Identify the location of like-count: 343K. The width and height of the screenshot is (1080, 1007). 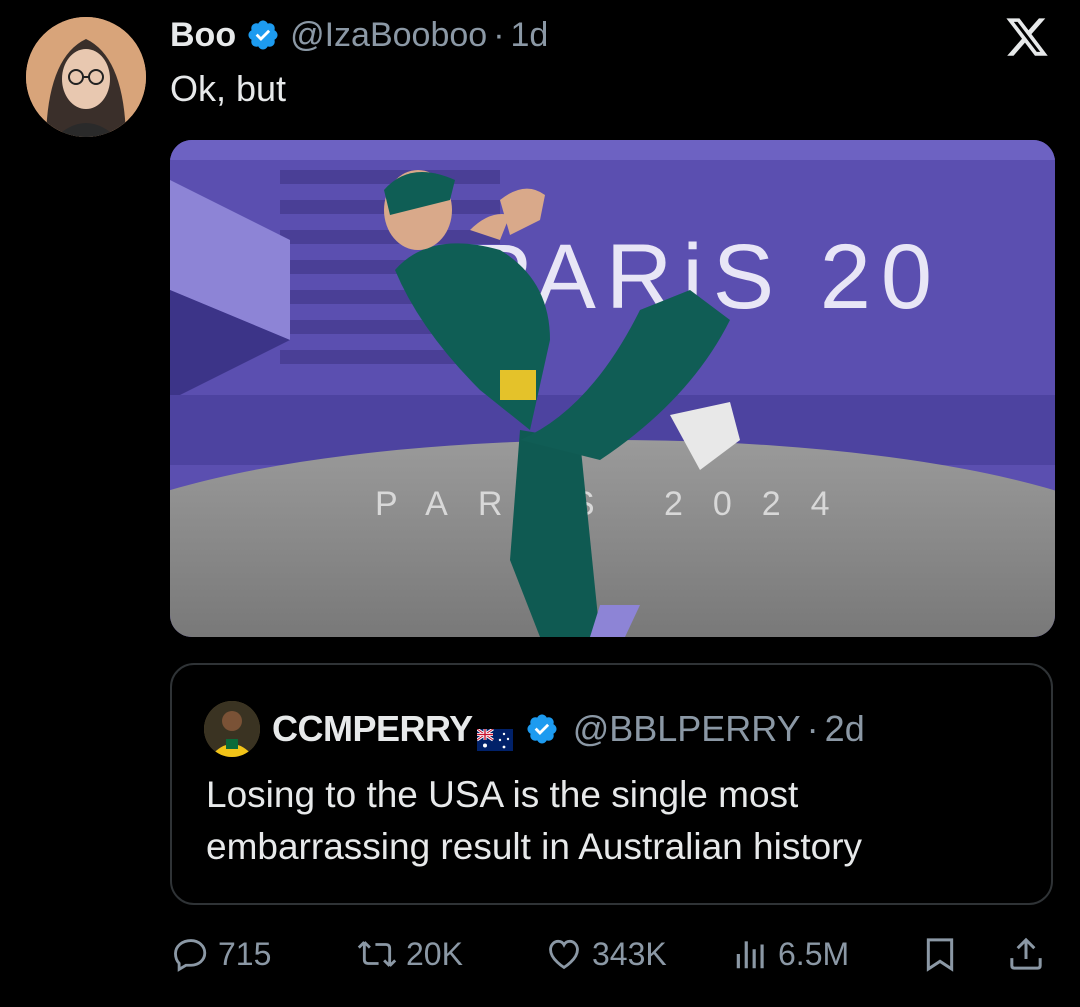
(629, 953).